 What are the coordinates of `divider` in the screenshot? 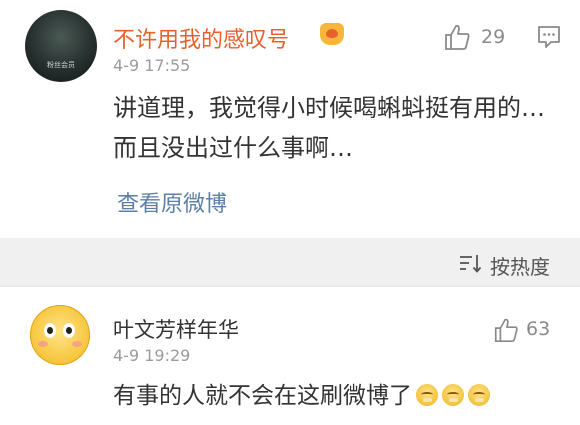 It's located at (290, 286).